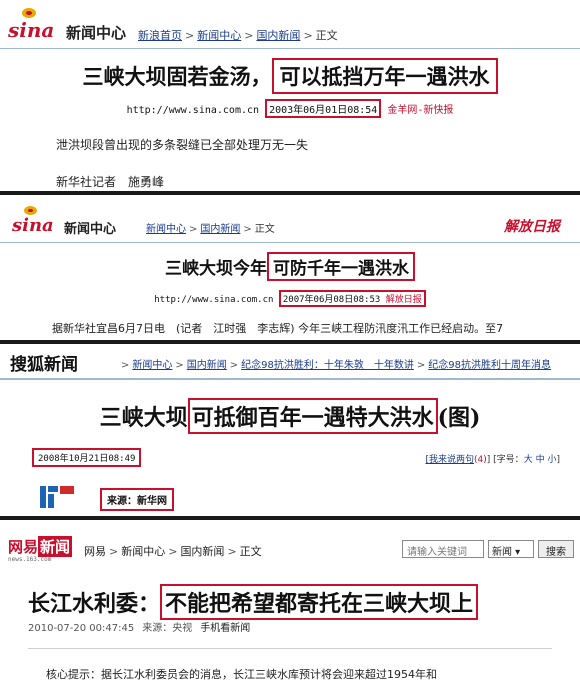 Image resolution: width=580 pixels, height=691 pixels. I want to click on article-title: 三峡大坝今年 可防千年一遇洪水, so click(290, 266).